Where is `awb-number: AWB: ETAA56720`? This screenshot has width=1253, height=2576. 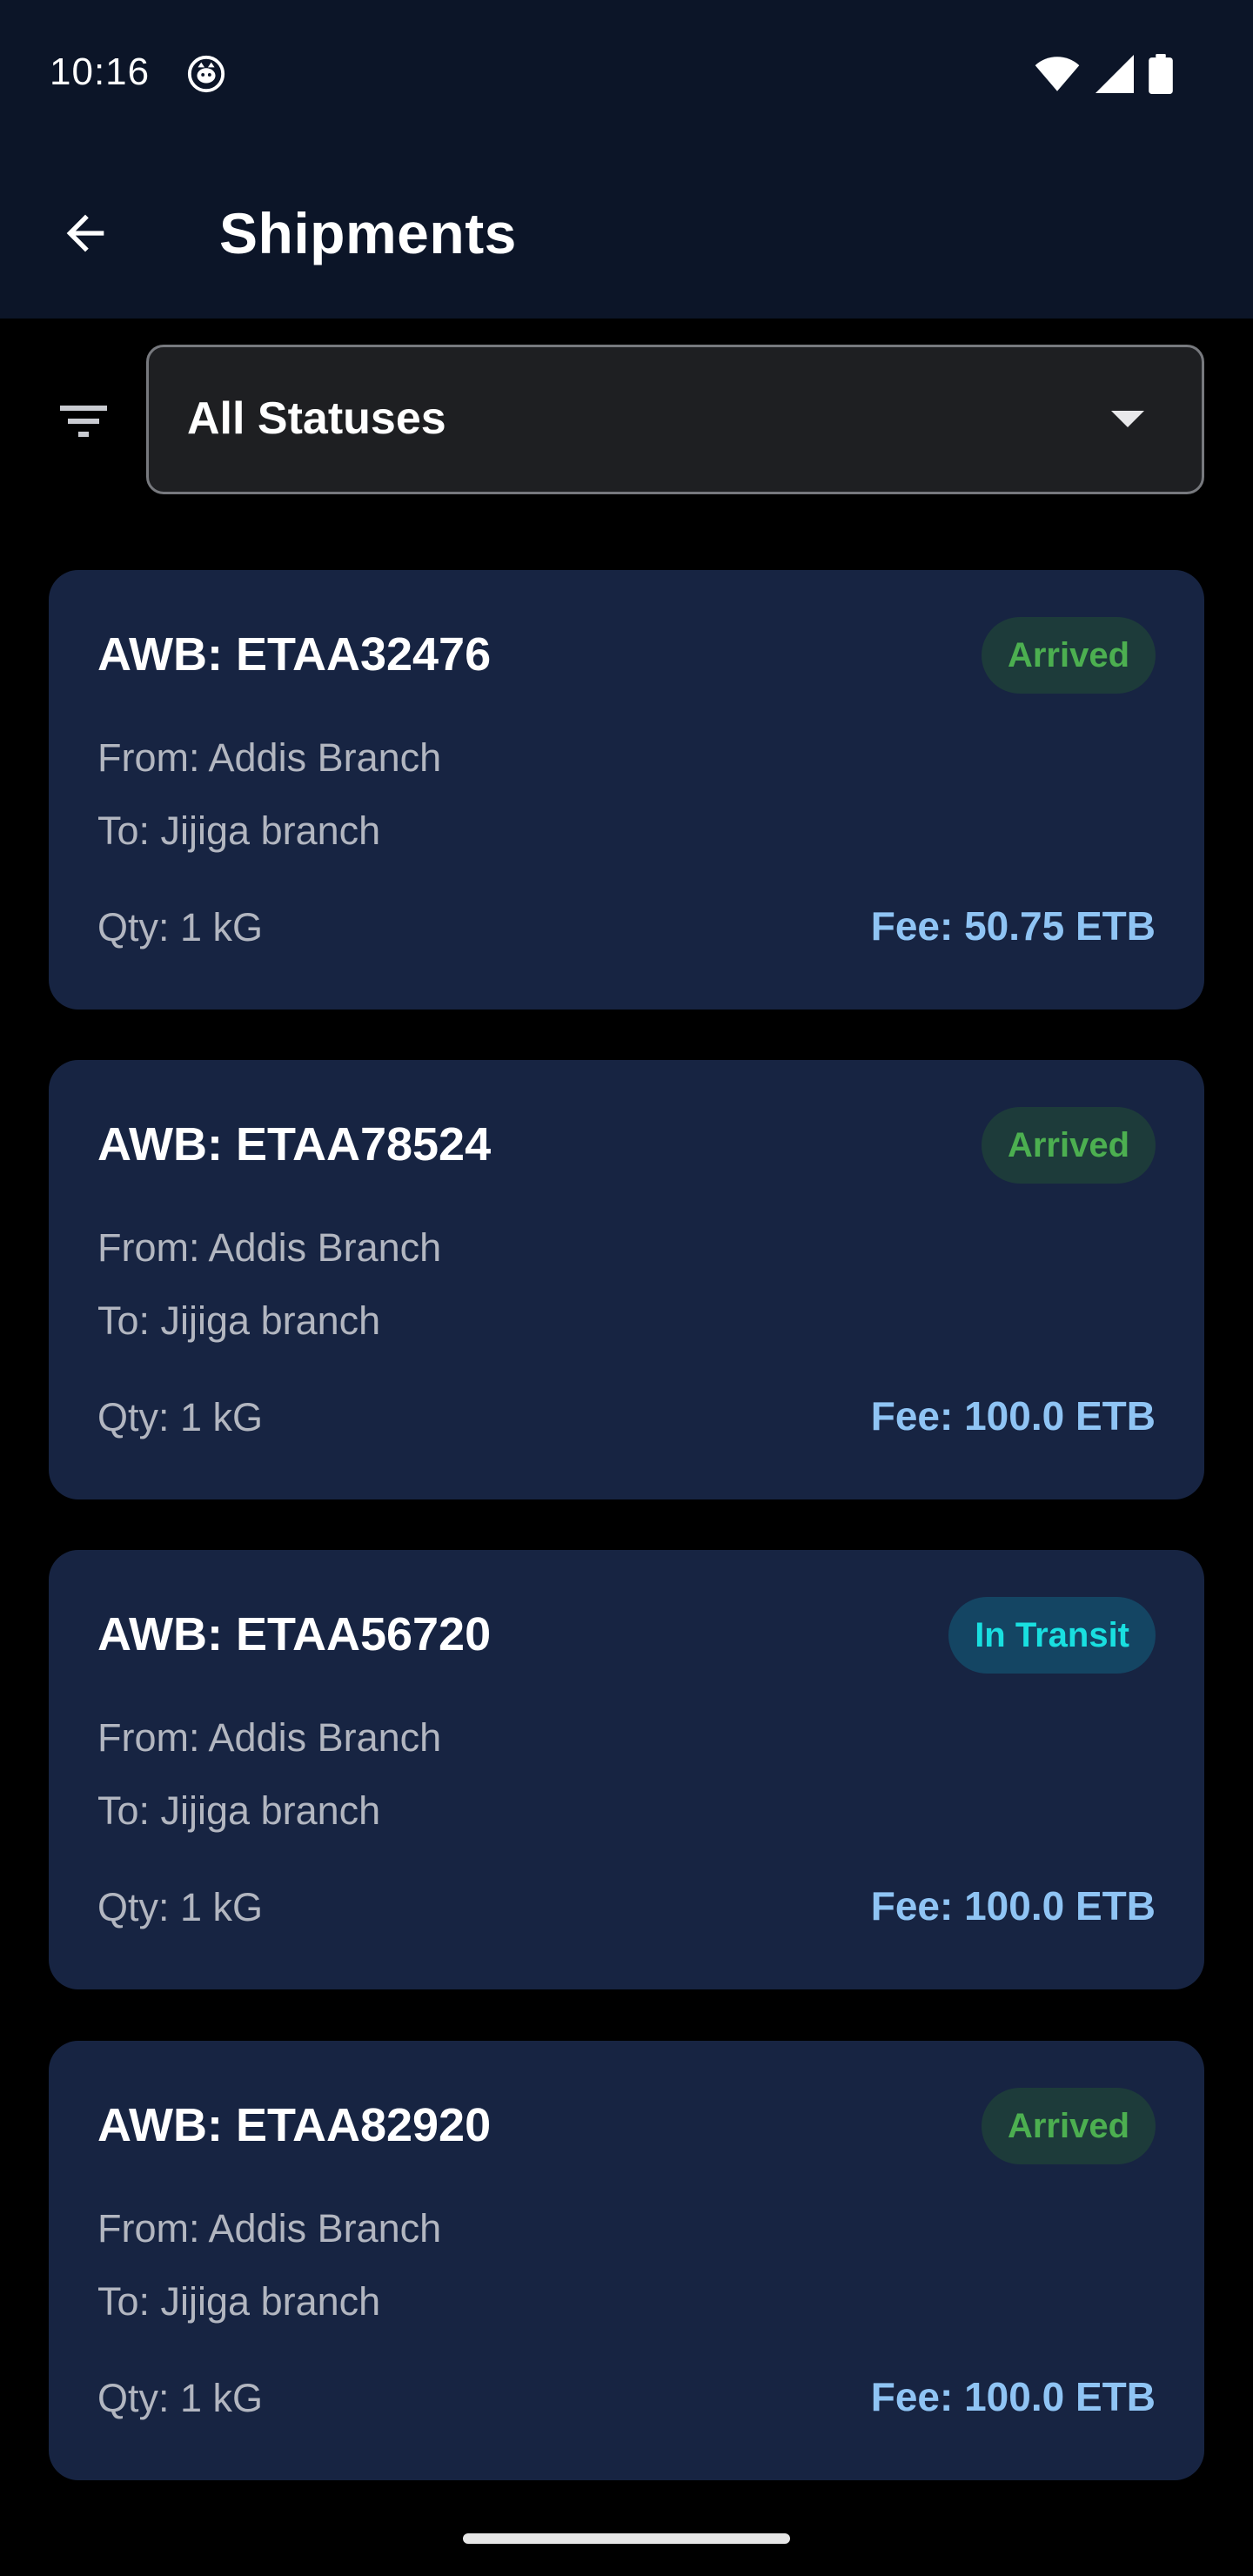 awb-number: AWB: ETAA56720 is located at coordinates (294, 1634).